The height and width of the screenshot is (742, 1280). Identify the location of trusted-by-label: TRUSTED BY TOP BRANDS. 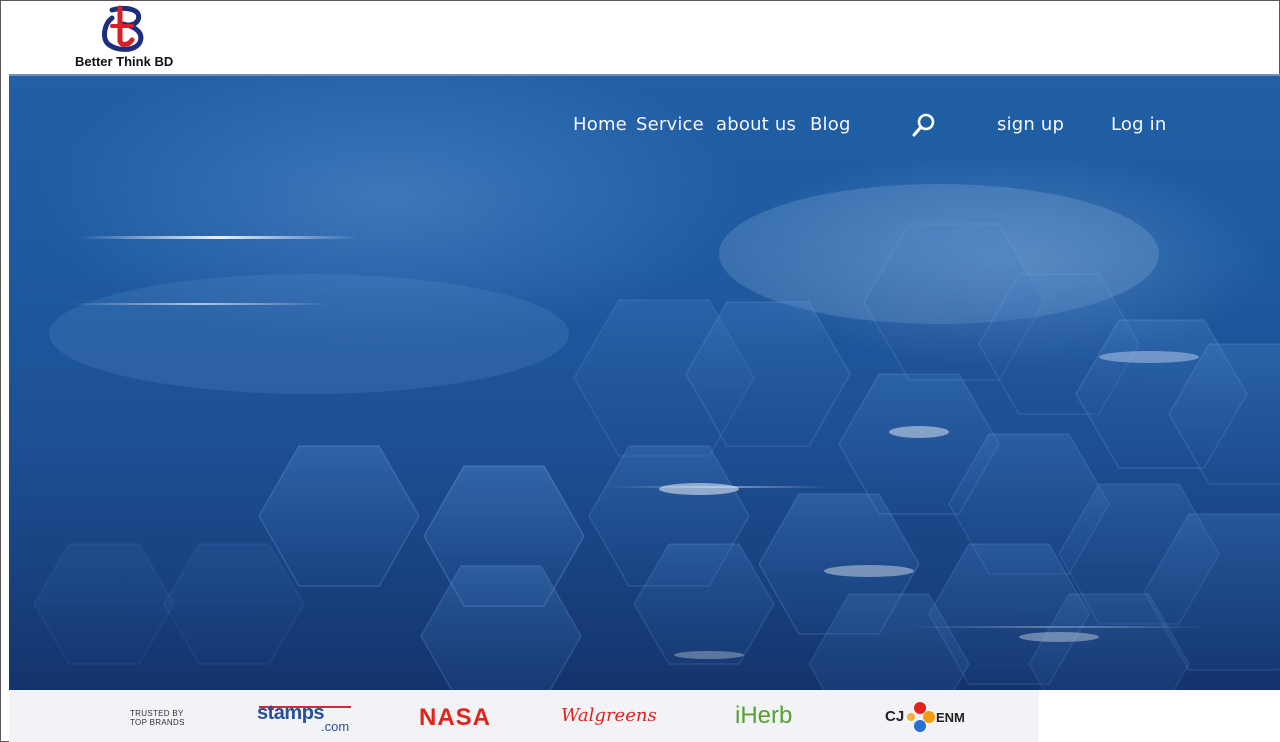
(157, 718).